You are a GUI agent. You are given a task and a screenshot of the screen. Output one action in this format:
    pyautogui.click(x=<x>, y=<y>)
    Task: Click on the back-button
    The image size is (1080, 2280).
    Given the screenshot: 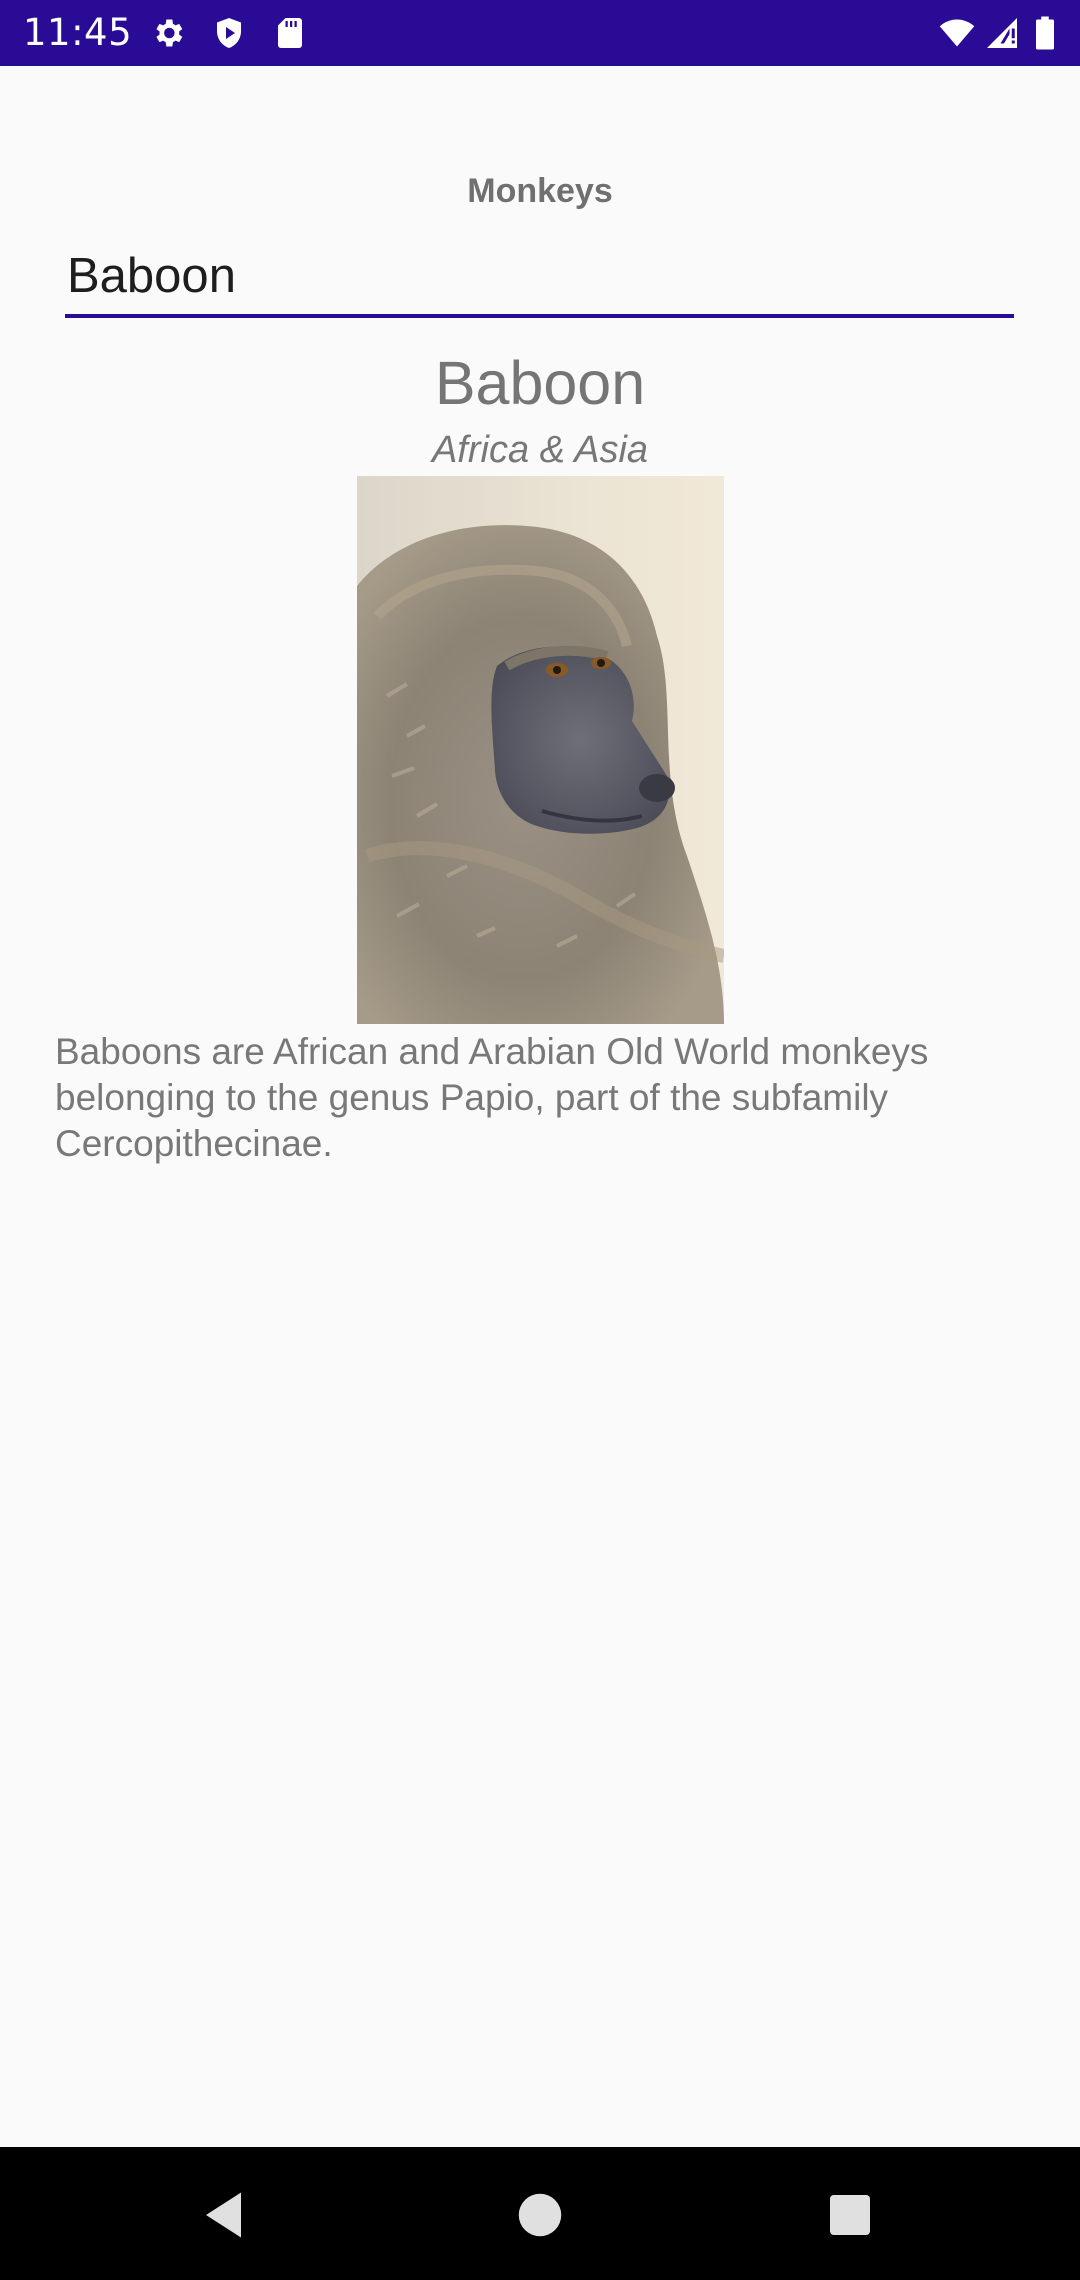 What is the action you would take?
    pyautogui.click(x=226, y=2215)
    